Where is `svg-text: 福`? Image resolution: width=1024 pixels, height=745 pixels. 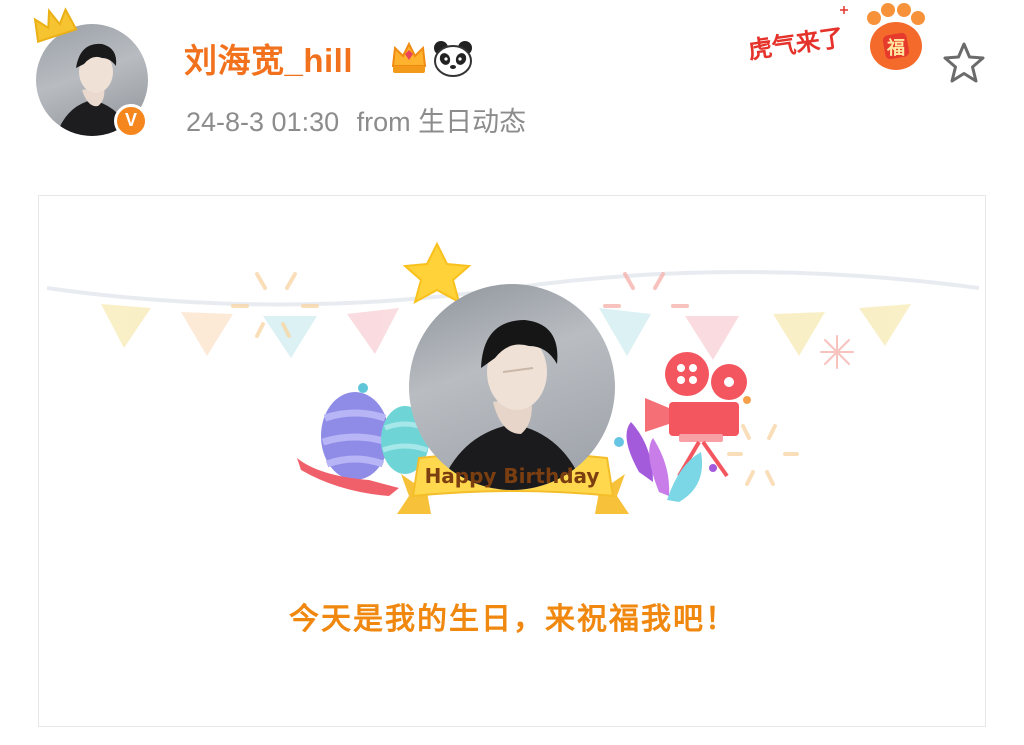
svg-text: 福 is located at coordinates (895, 48).